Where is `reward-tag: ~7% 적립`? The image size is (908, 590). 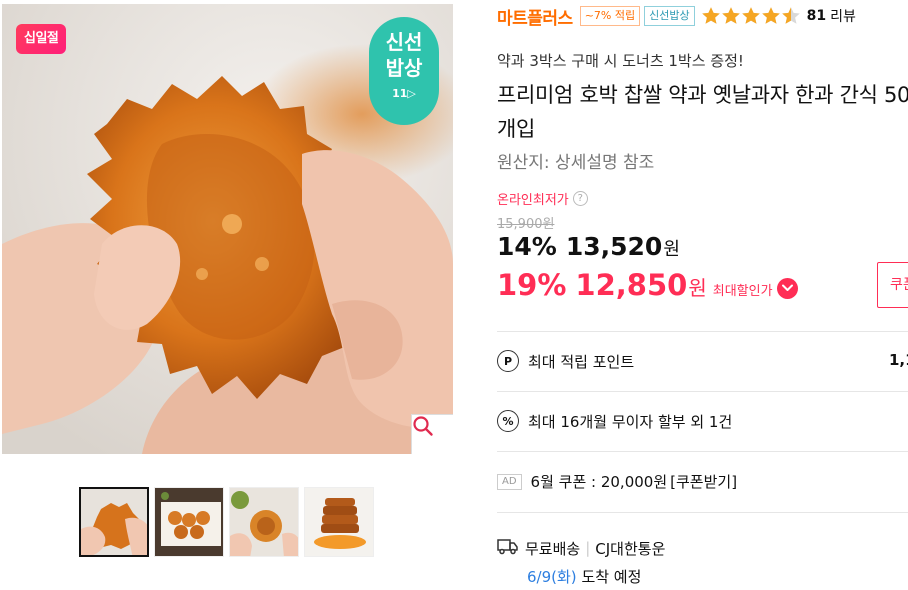
reward-tag: ~7% 적립 is located at coordinates (610, 16).